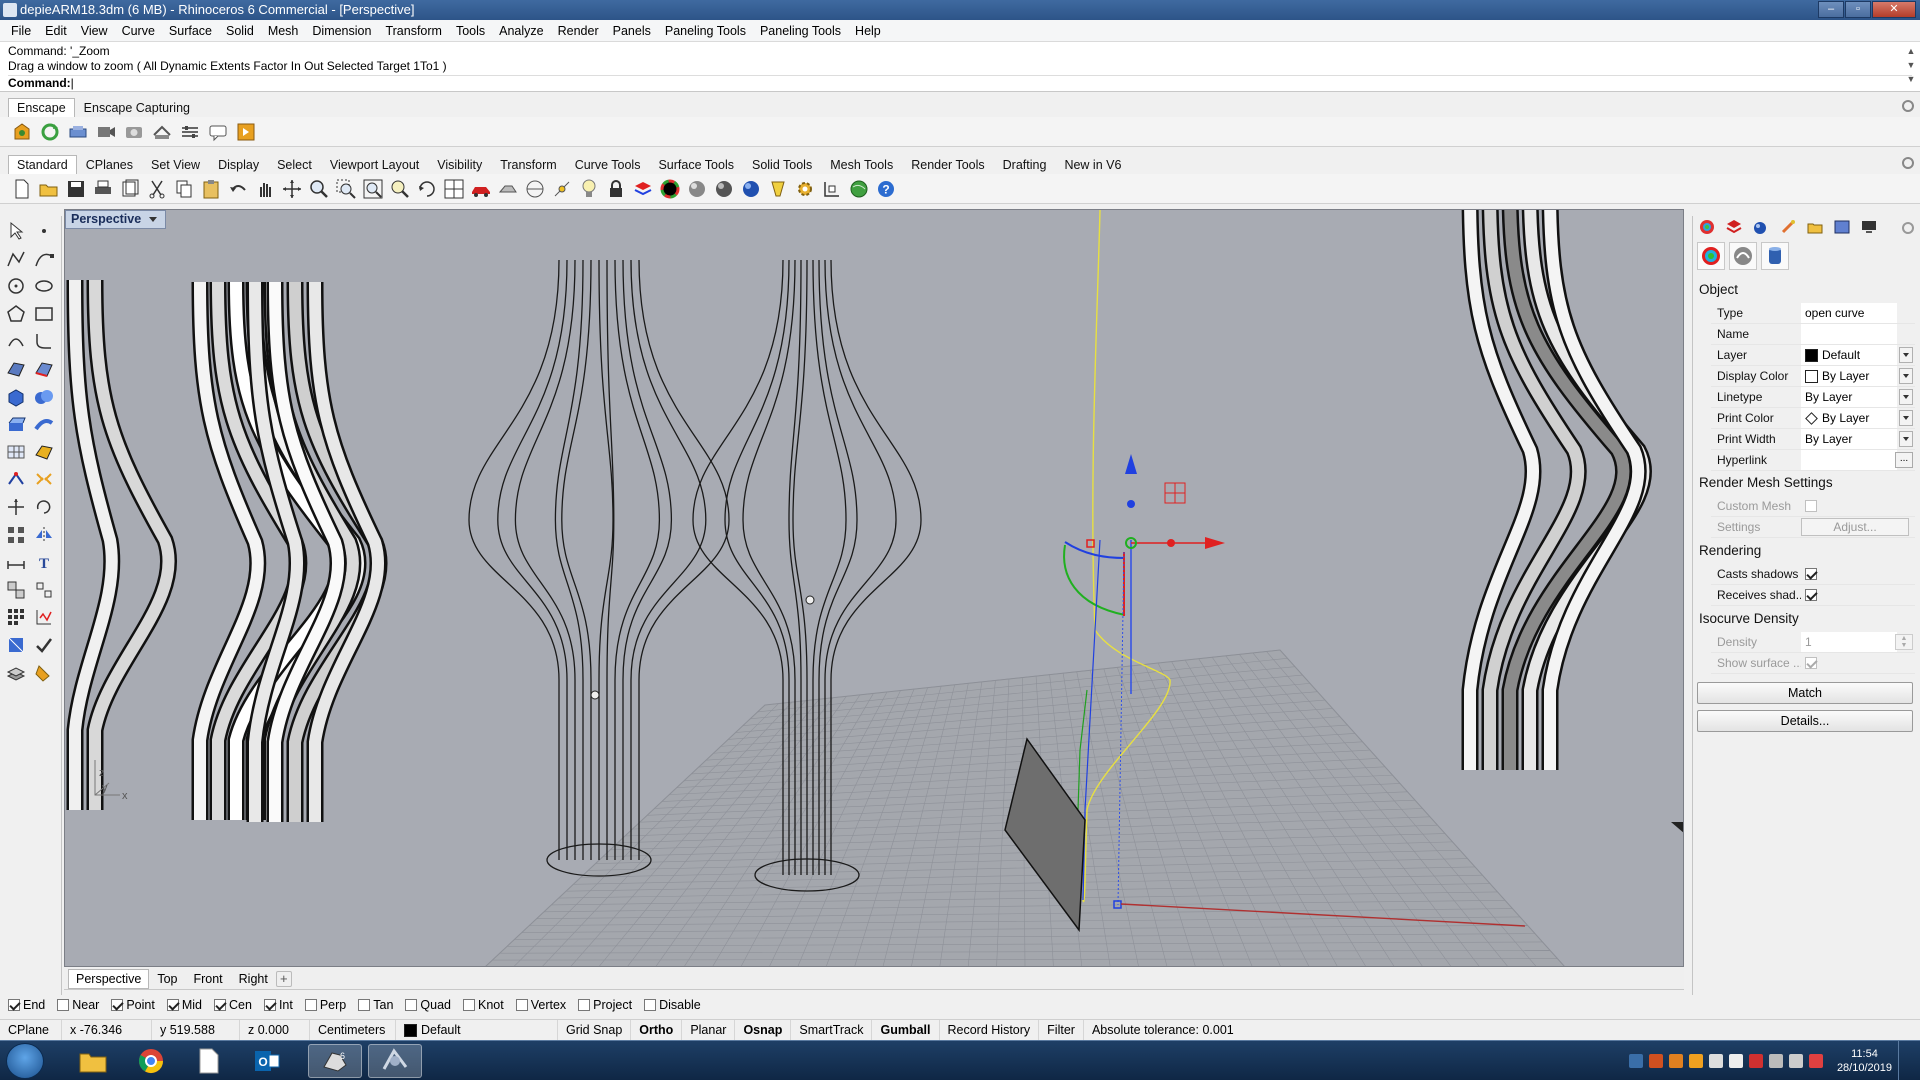  What do you see at coordinates (1635, 1061) in the screenshot?
I see `tray-network-icon` at bounding box center [1635, 1061].